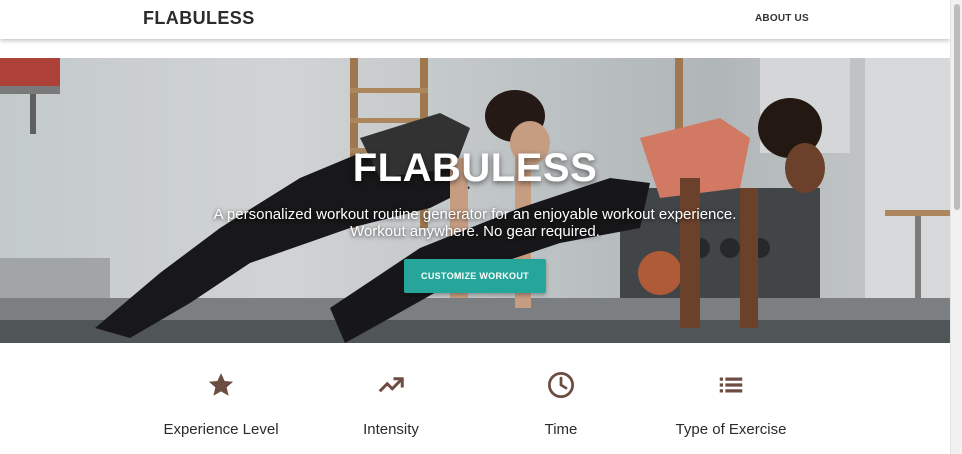  I want to click on star-icon, so click(221, 384).